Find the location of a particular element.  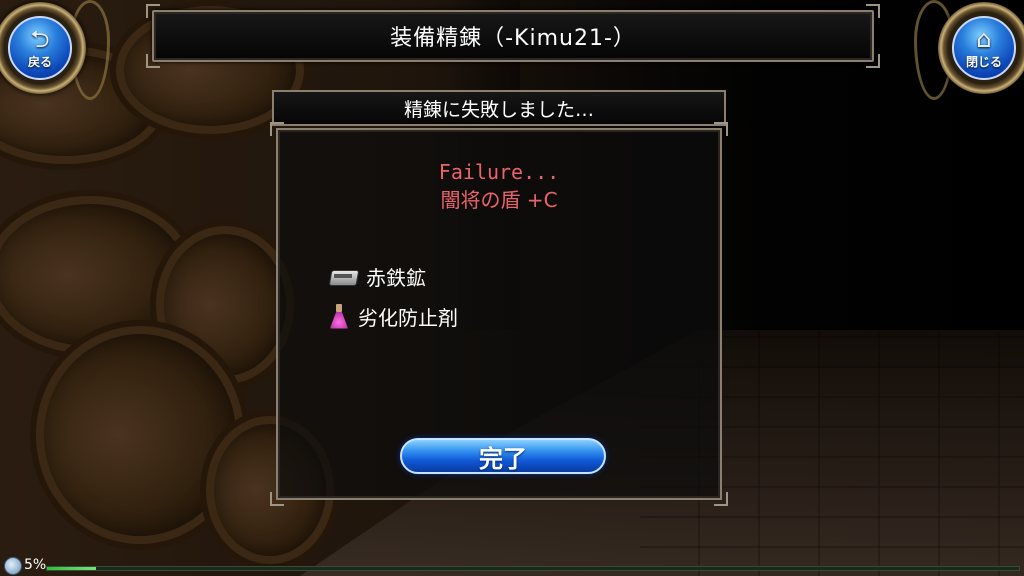

back-button-label: 戻る is located at coordinates (39, 61).